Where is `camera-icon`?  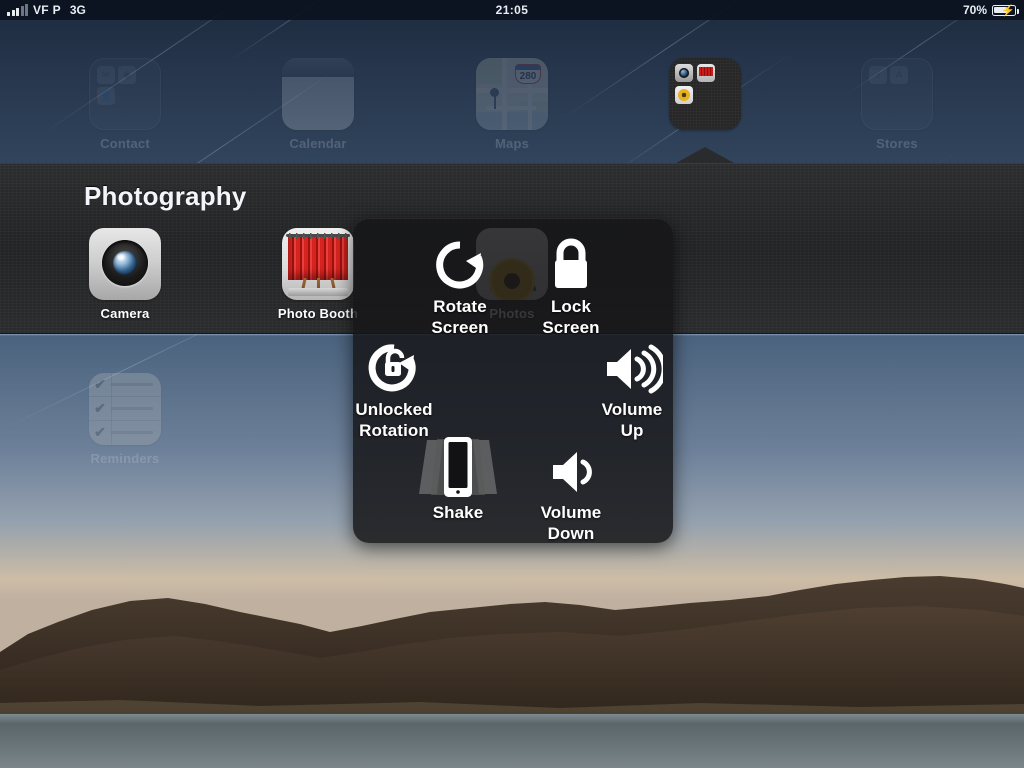
camera-icon is located at coordinates (125, 264).